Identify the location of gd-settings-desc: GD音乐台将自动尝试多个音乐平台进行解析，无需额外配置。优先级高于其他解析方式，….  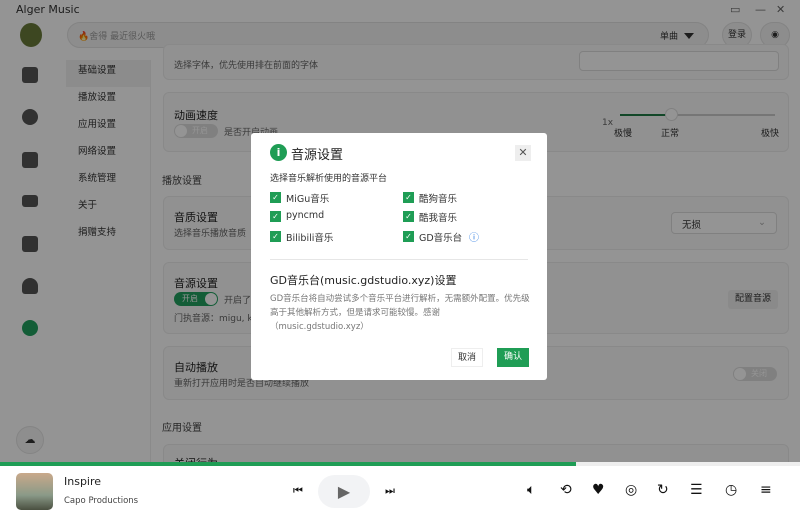
(400, 313).